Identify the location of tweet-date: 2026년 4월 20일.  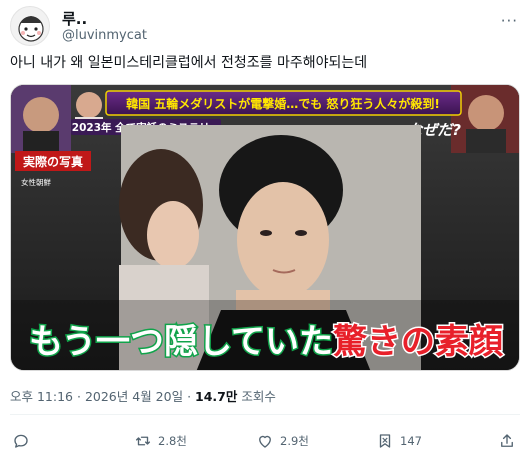
(134, 396).